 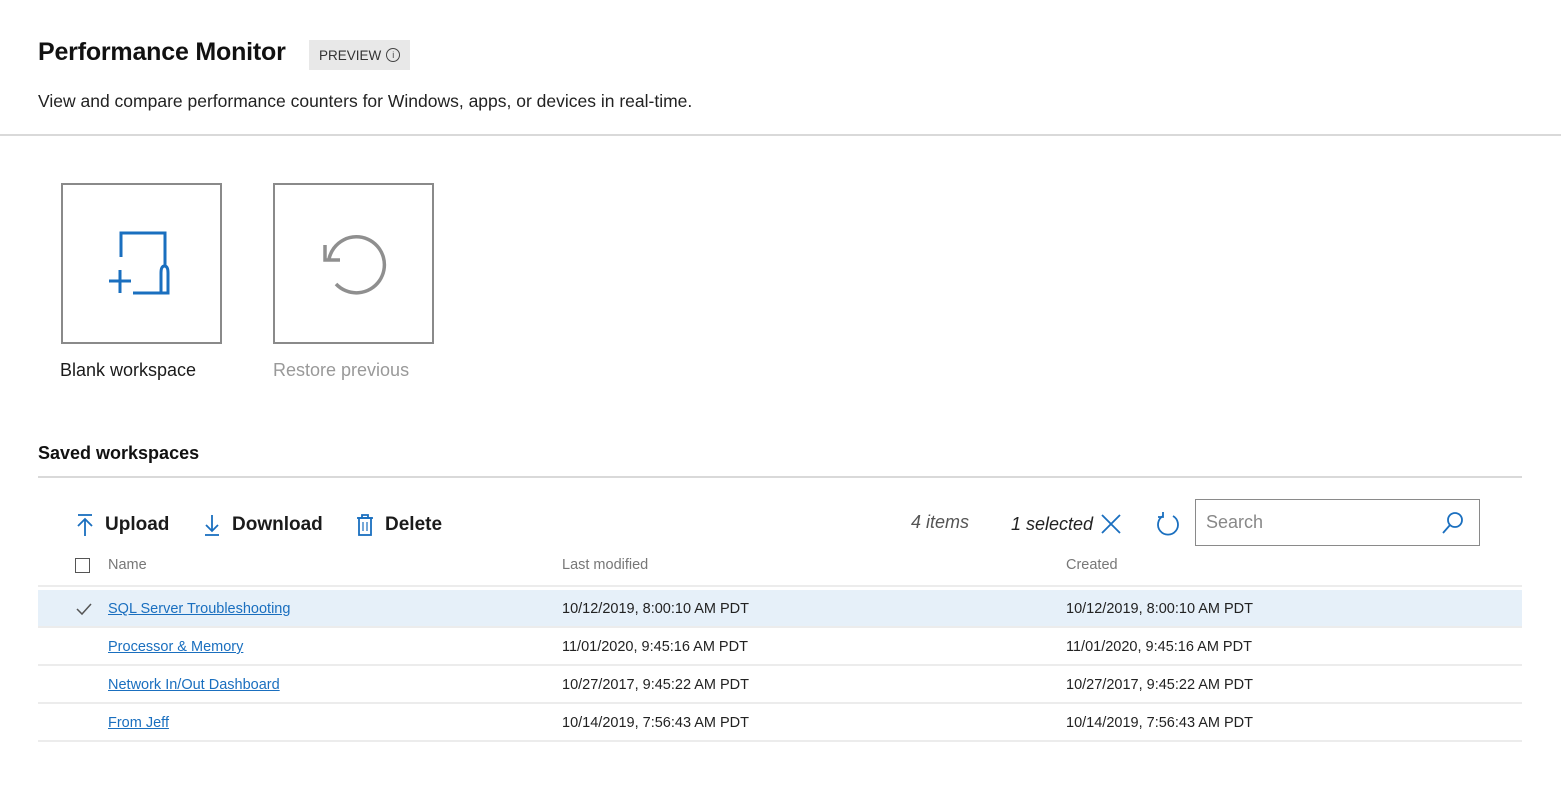 I want to click on selection-status: 1 selected, so click(x=1067, y=524).